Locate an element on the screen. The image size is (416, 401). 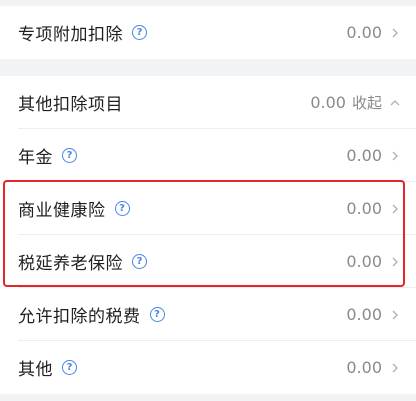
commercial-health-insurance-row: 商业健康险 ? 0.00 is located at coordinates (208, 208).